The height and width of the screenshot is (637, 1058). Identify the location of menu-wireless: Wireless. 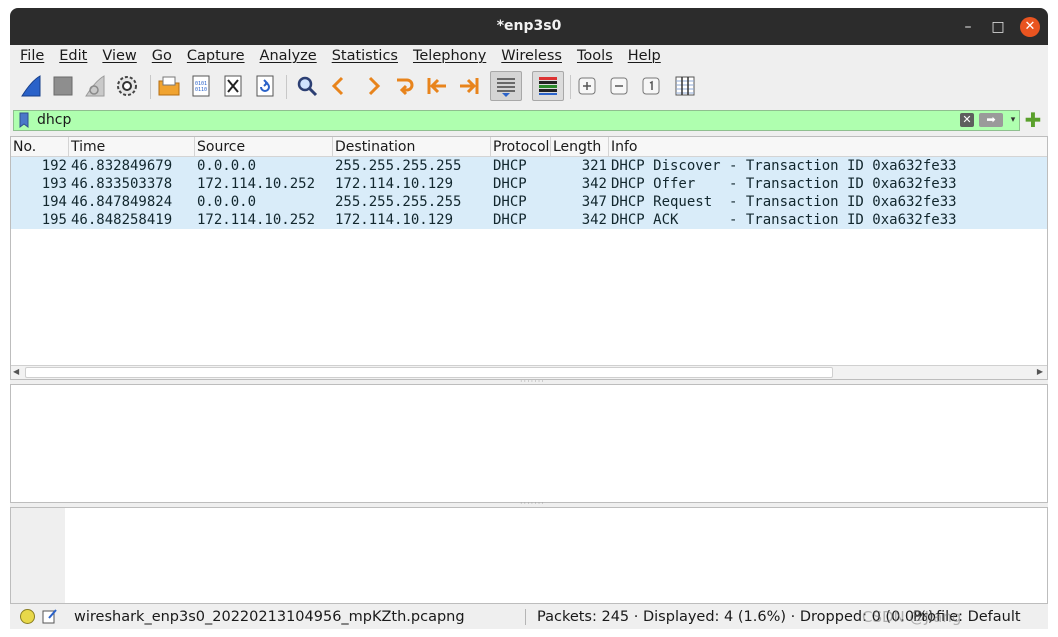
(531, 56).